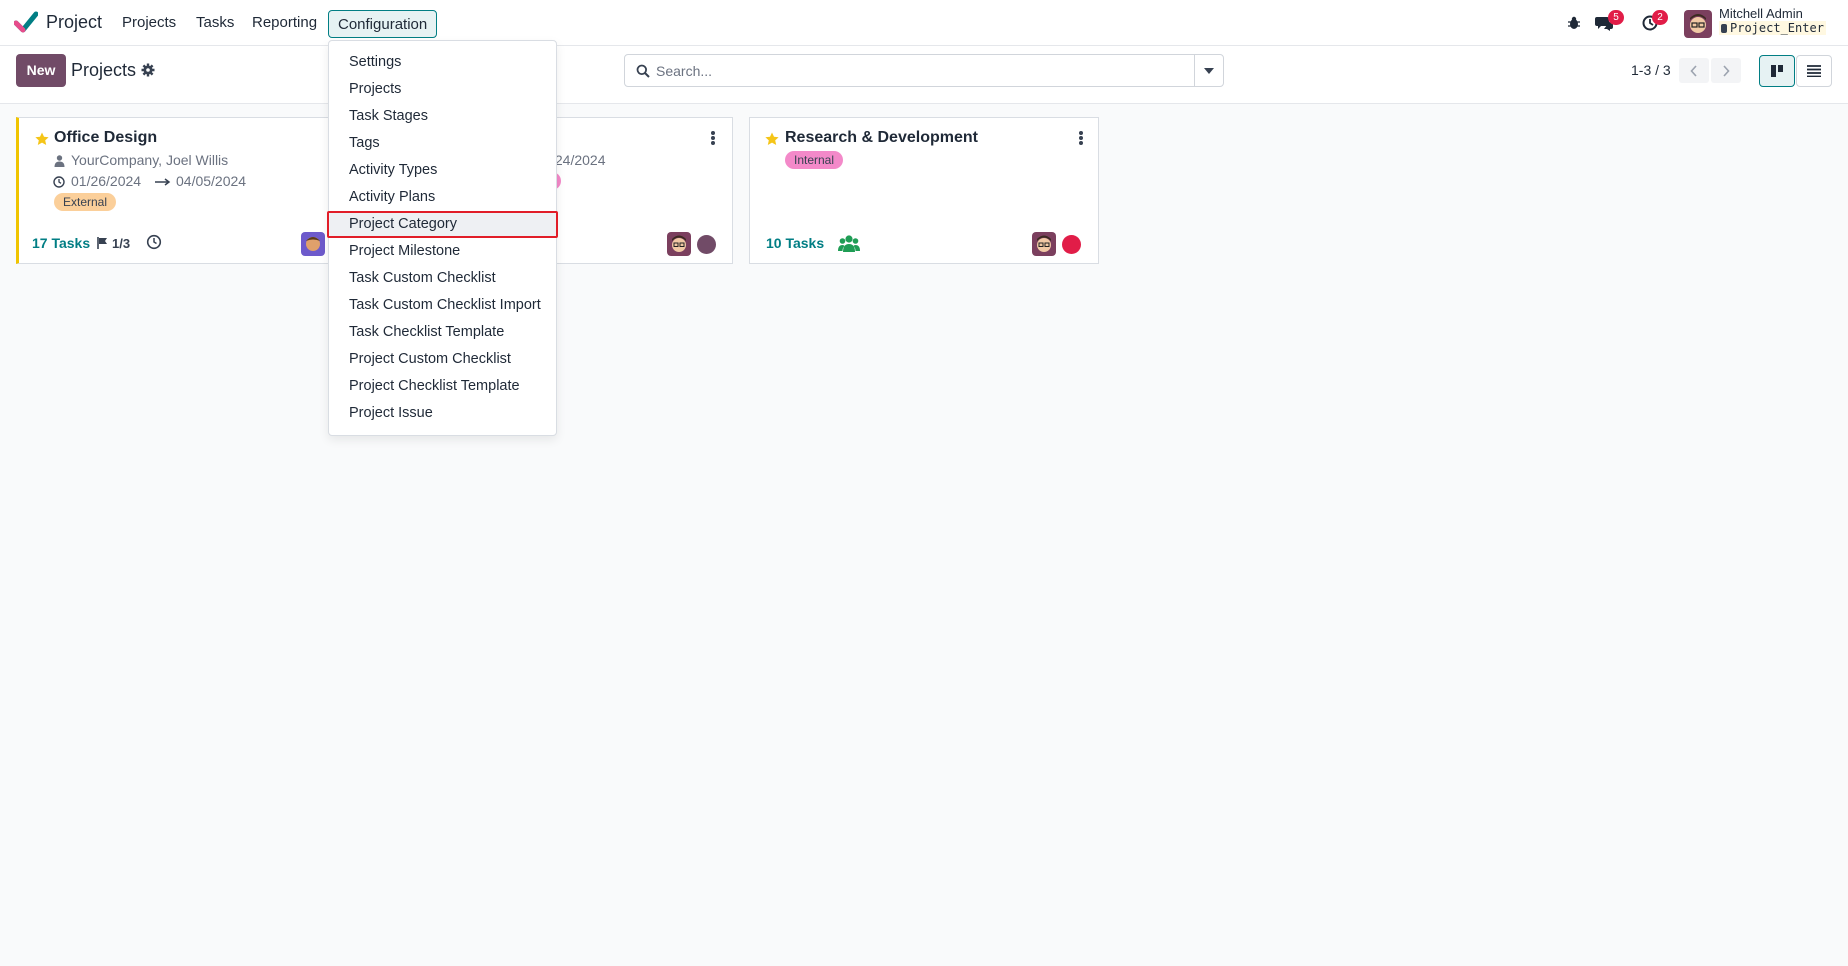 This screenshot has height=966, width=1848. I want to click on kanban-view-button, so click(1777, 71).